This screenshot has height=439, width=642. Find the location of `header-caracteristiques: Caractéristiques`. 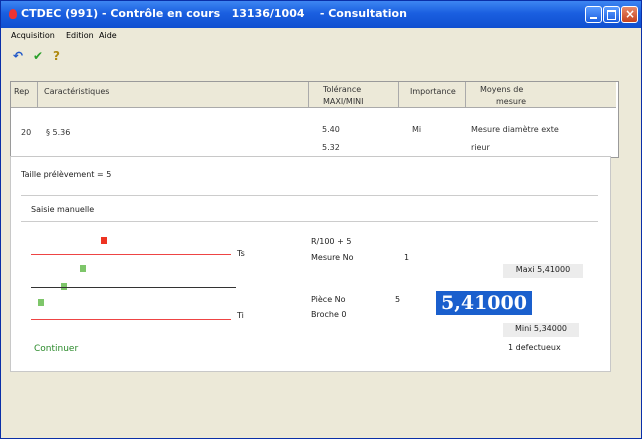

header-caracteristiques: Caractéristiques is located at coordinates (173, 95).